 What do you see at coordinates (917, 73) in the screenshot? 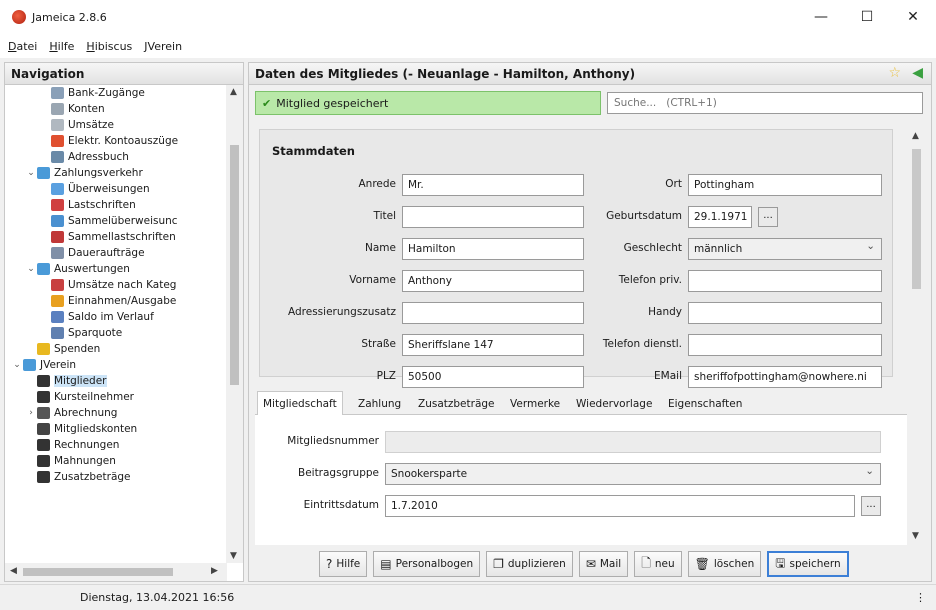
I see `back-arrow-icon: ◀` at bounding box center [917, 73].